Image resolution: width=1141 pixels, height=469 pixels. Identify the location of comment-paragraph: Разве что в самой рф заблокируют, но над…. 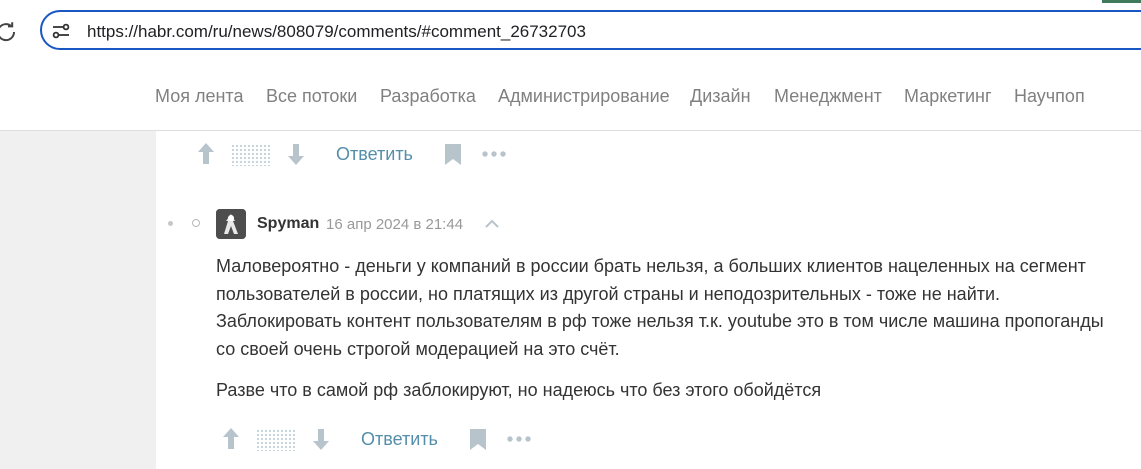
(519, 390).